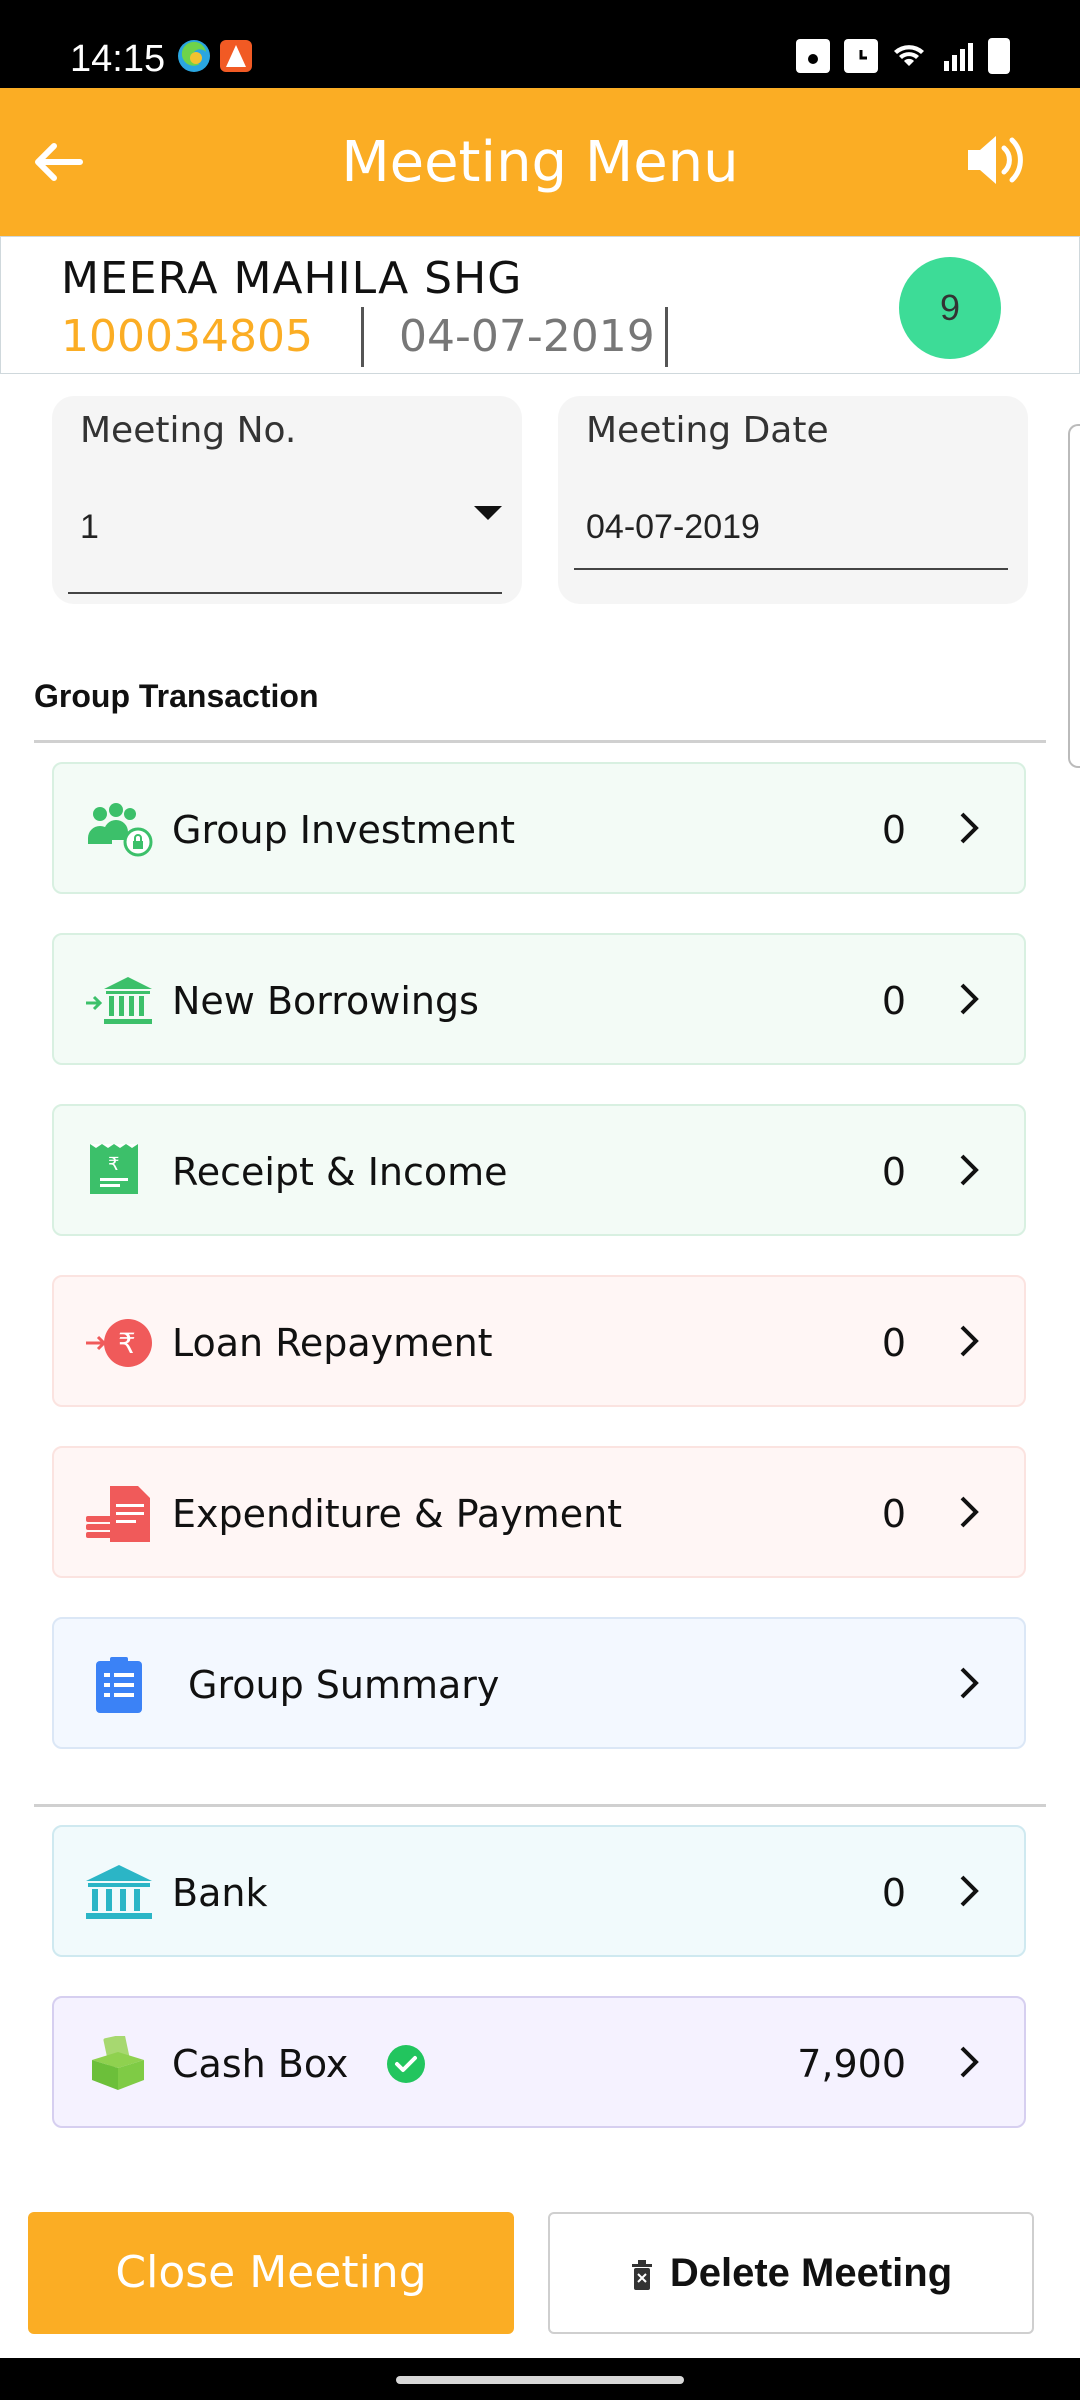 The height and width of the screenshot is (2400, 1080). Describe the element at coordinates (539, 1891) in the screenshot. I see `menu-item-bank: Bank 0` at that location.